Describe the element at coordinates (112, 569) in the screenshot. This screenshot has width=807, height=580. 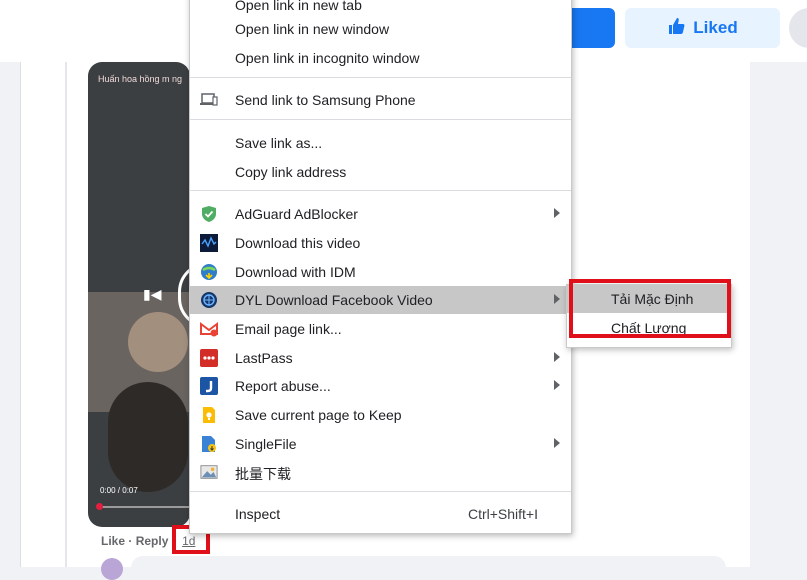
I see `avatar` at that location.